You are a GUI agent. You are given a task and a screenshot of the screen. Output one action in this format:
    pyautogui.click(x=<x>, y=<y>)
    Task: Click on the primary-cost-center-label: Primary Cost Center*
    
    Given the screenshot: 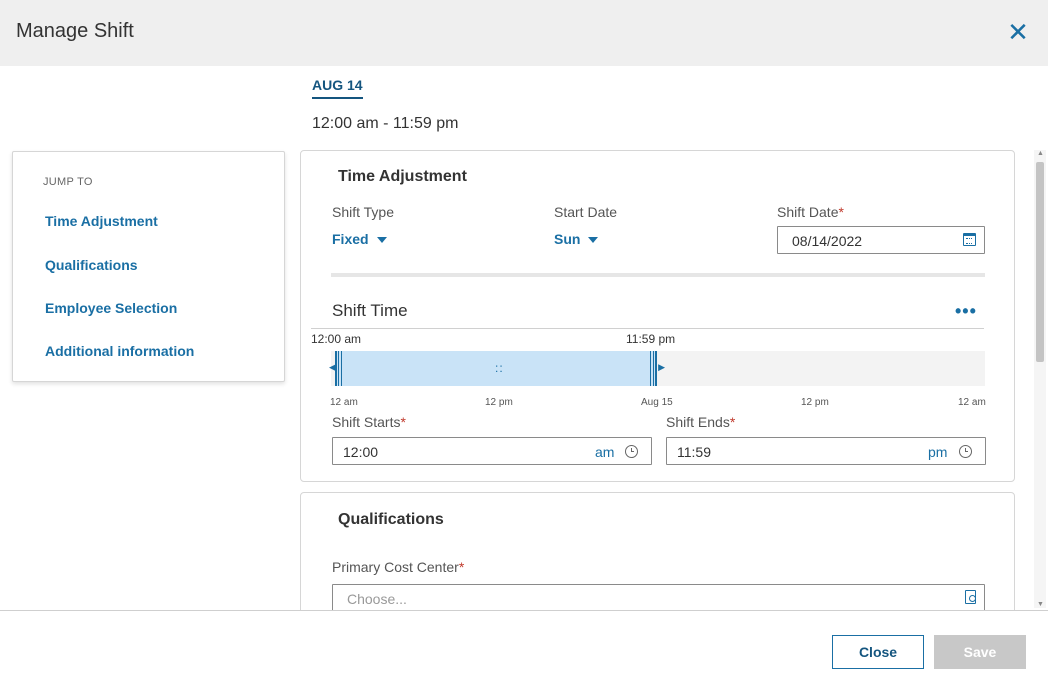 What is the action you would take?
    pyautogui.click(x=398, y=567)
    